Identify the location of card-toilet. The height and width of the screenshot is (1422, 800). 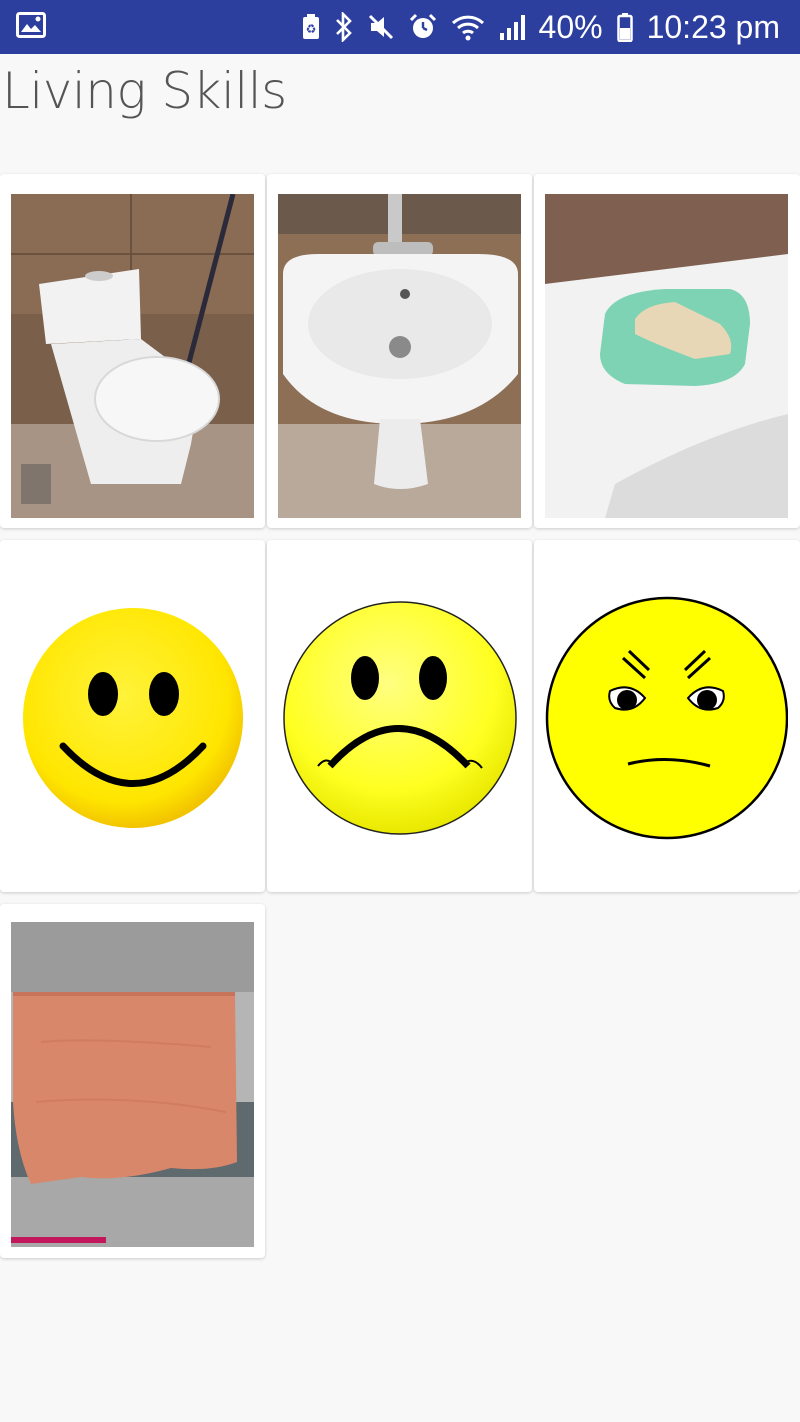
(132, 351).